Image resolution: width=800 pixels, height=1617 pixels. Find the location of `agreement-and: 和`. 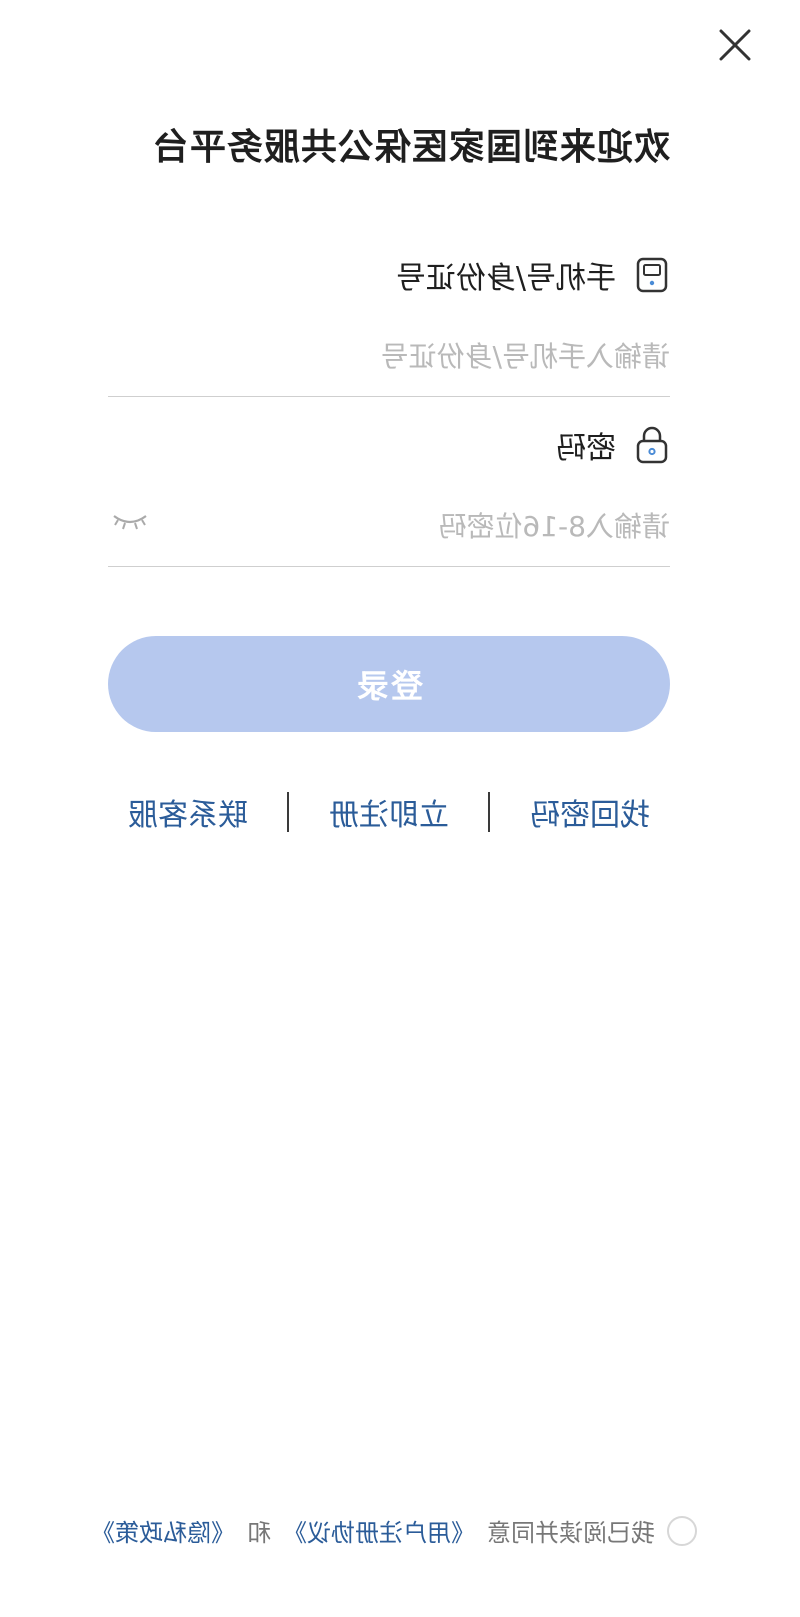

agreement-and: 和 is located at coordinates (259, 1533).